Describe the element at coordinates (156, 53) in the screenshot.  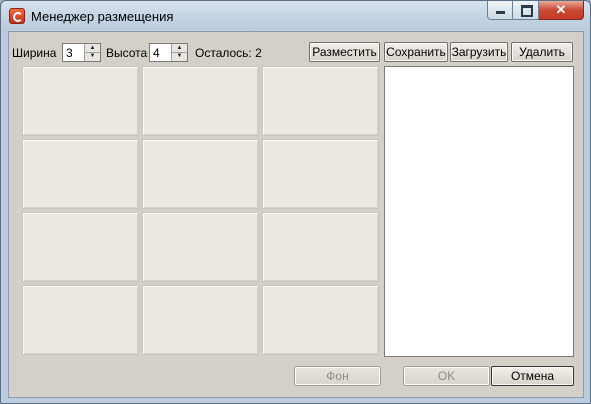
I see `height-value: 4` at that location.